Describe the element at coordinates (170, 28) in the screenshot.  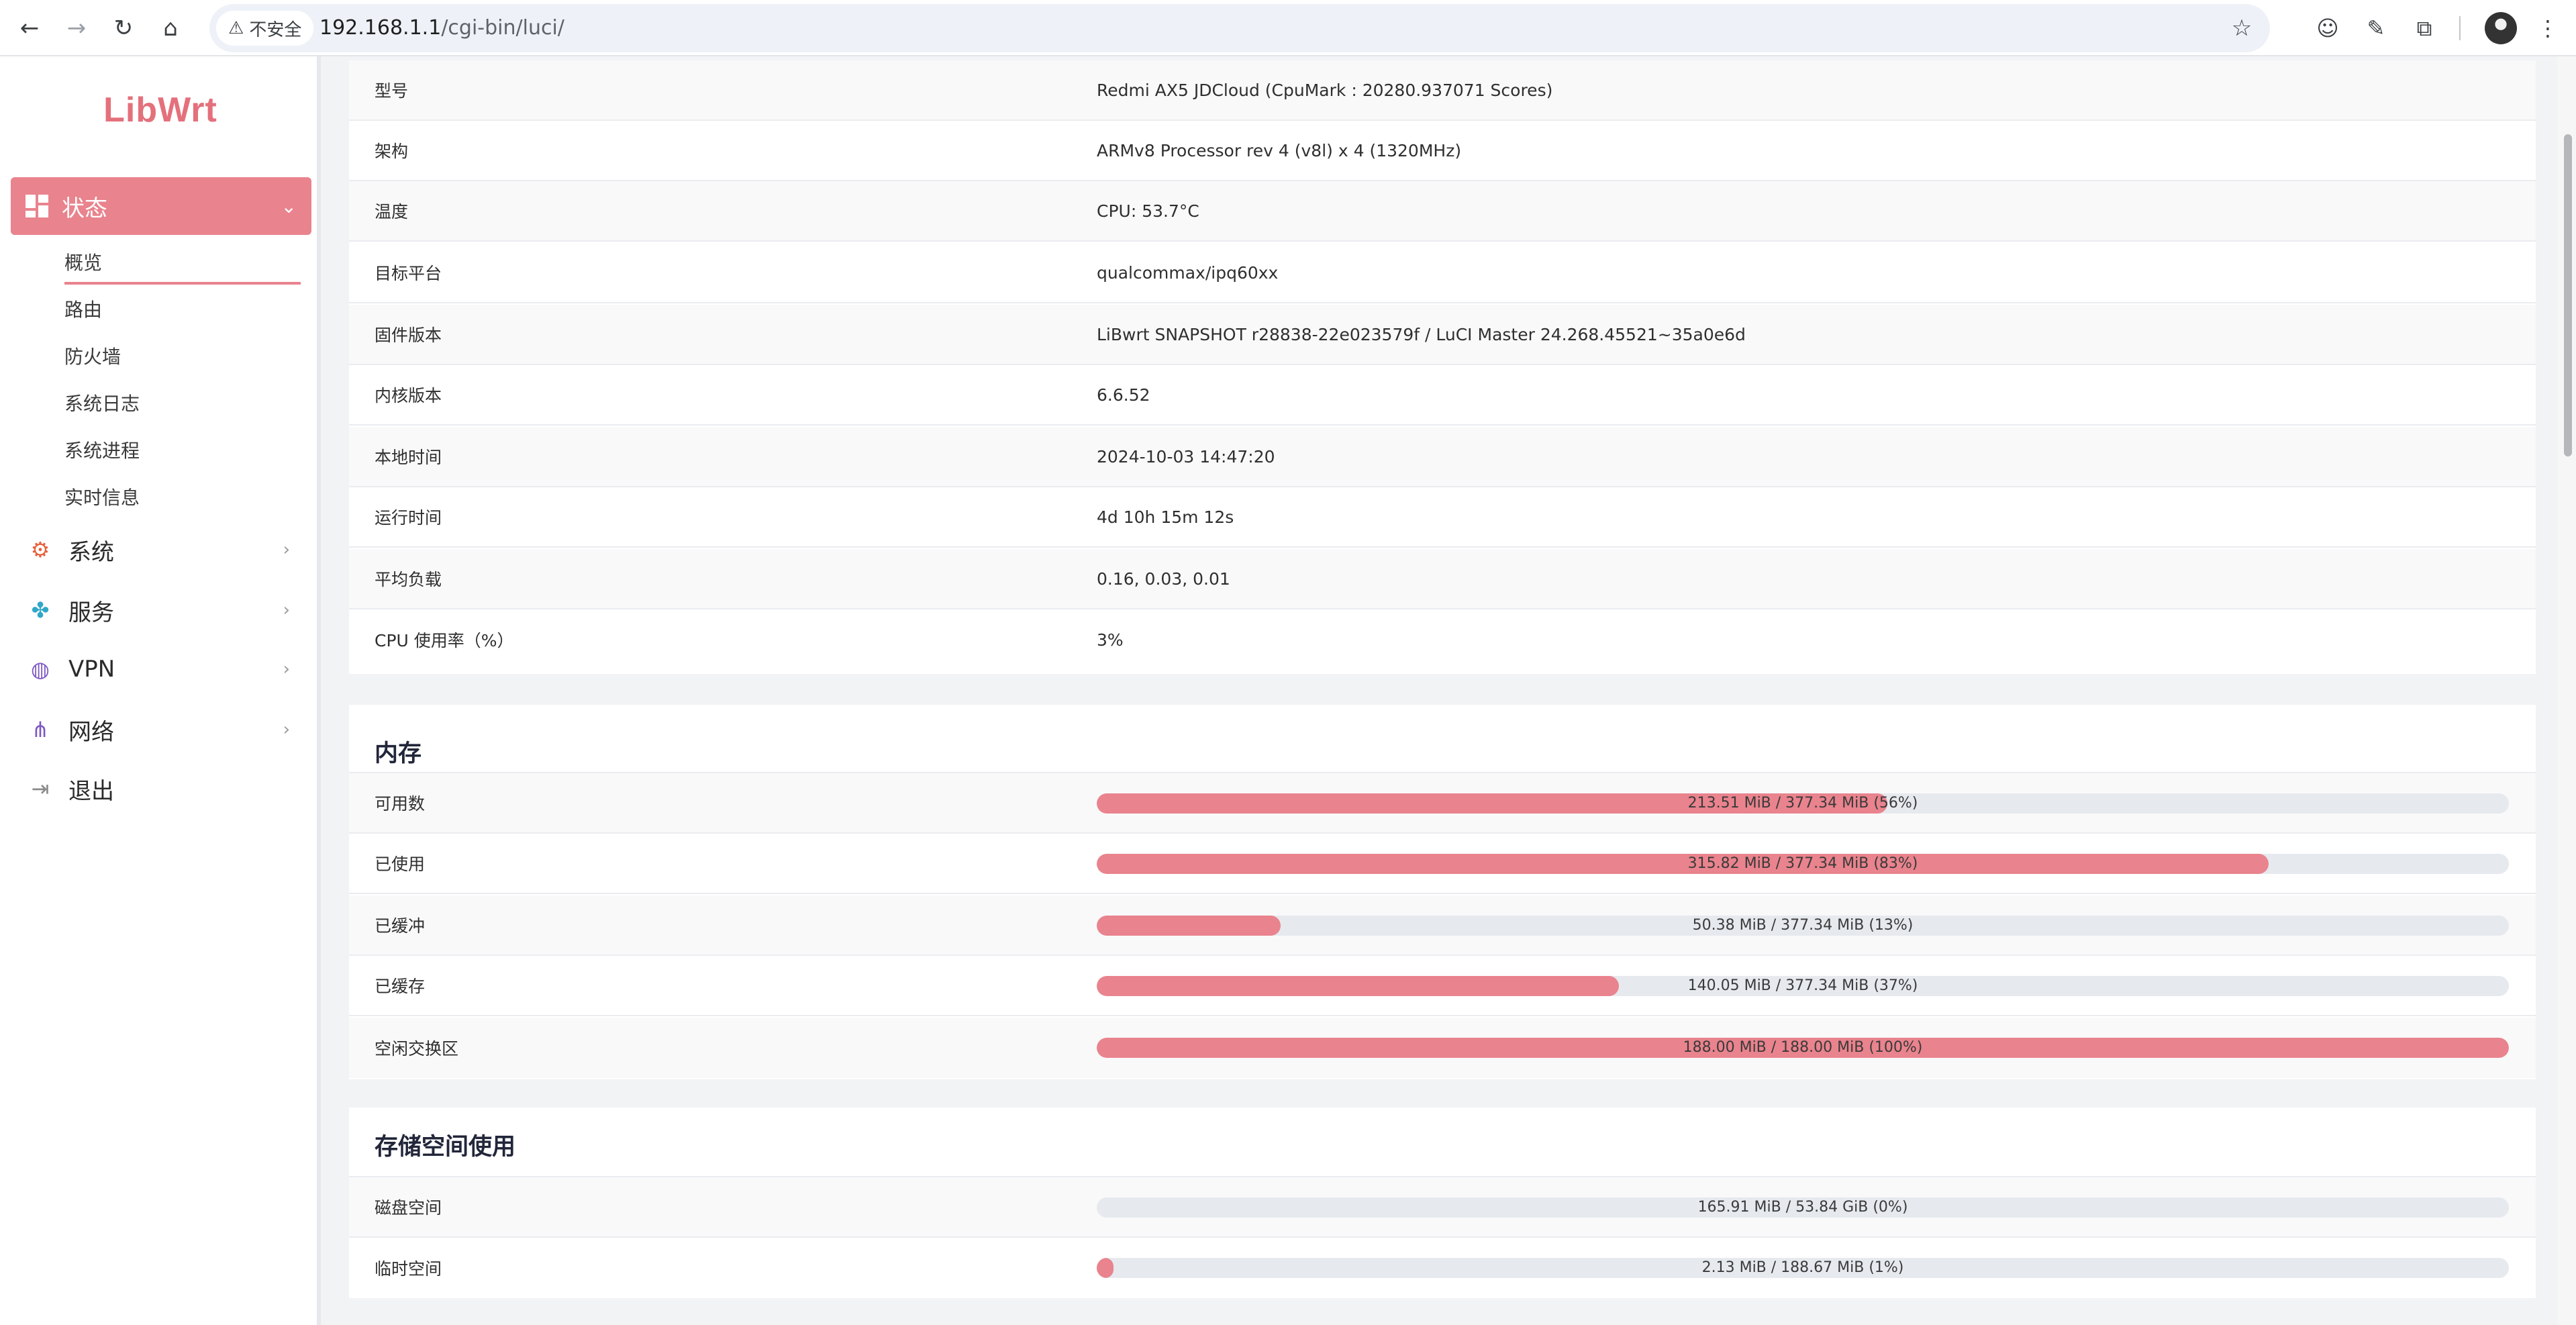
I see `home-icon: ⌂` at that location.